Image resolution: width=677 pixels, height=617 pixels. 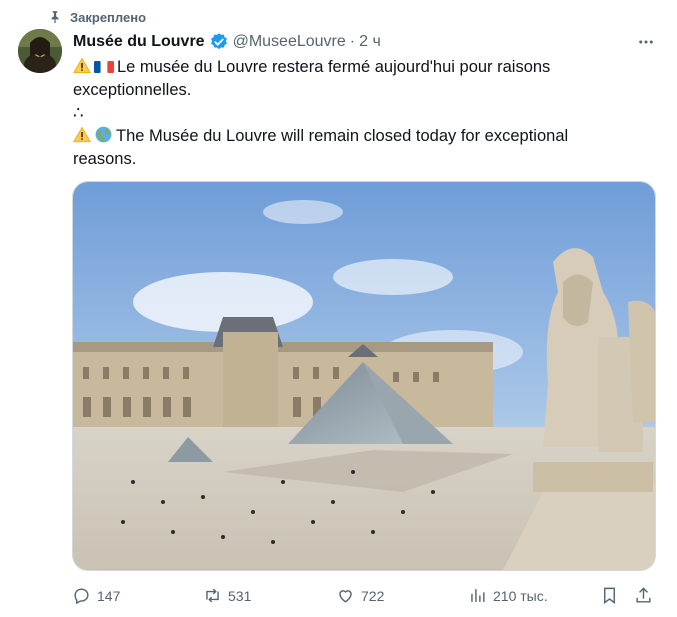 I want to click on author-handle: @MuseeLouvre, so click(x=289, y=42).